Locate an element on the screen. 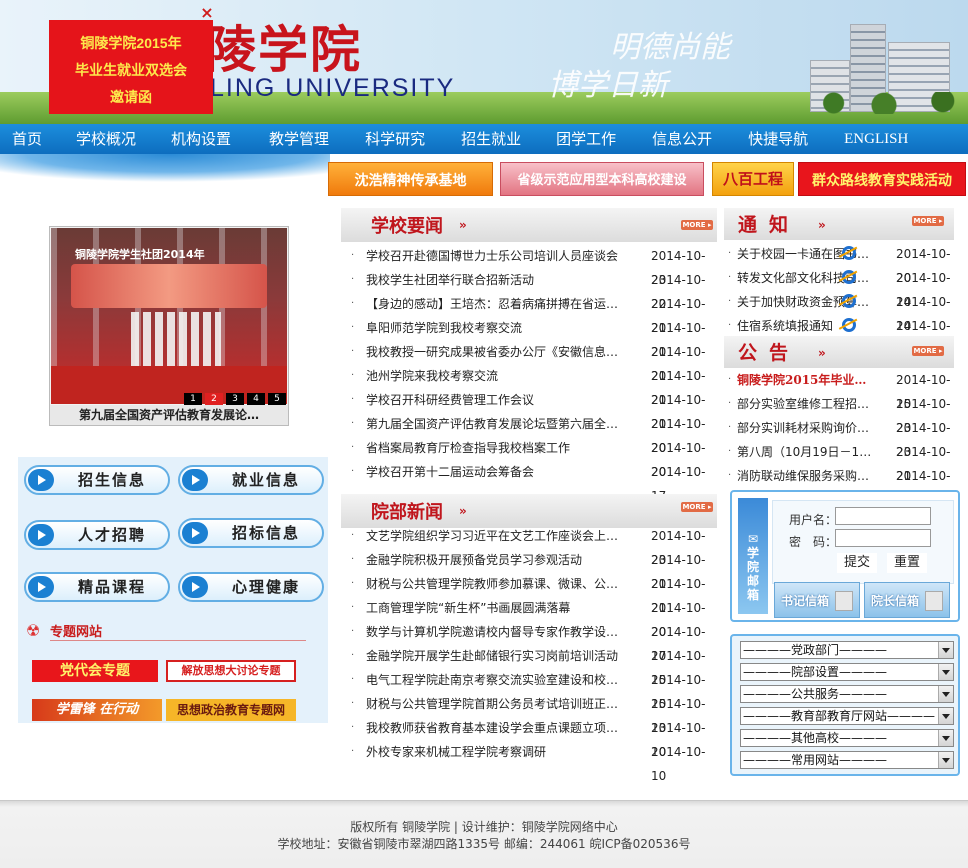 This screenshot has width=968, height=868. notice-item: ·消防联动维保服务采购询价2014-10-20 is located at coordinates (839, 485).